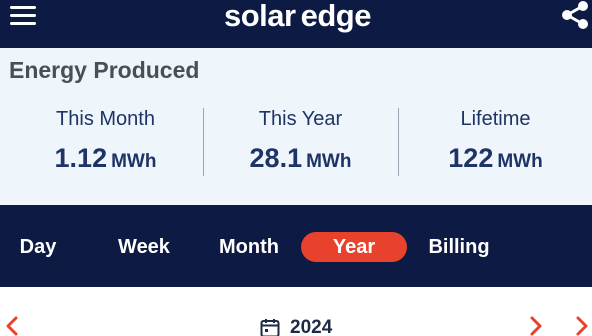 Image resolution: width=592 pixels, height=336 pixels. I want to click on stat-value: 1.12 MWh, so click(105, 160).